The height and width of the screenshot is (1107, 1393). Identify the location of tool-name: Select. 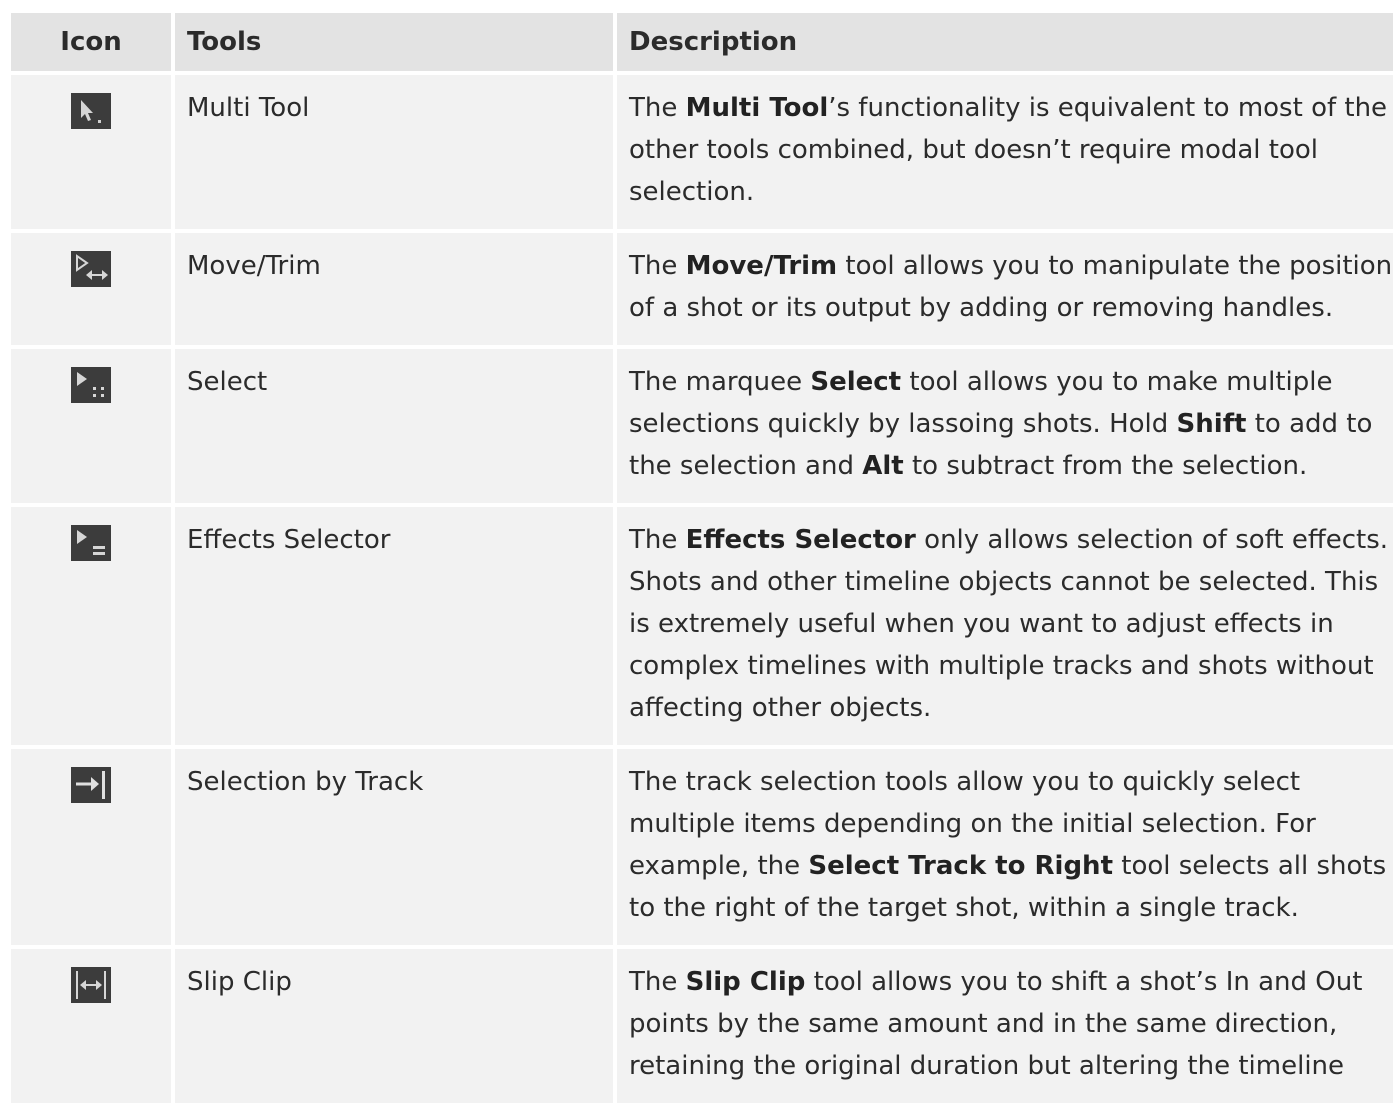
(396, 428).